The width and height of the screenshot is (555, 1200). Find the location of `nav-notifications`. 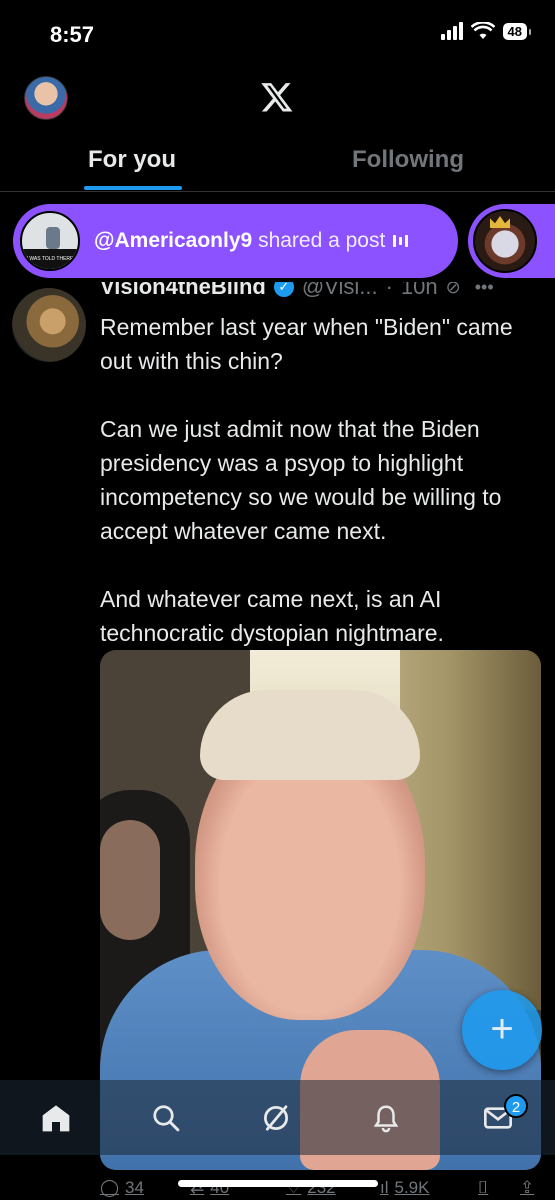

nav-notifications is located at coordinates (386, 1118).